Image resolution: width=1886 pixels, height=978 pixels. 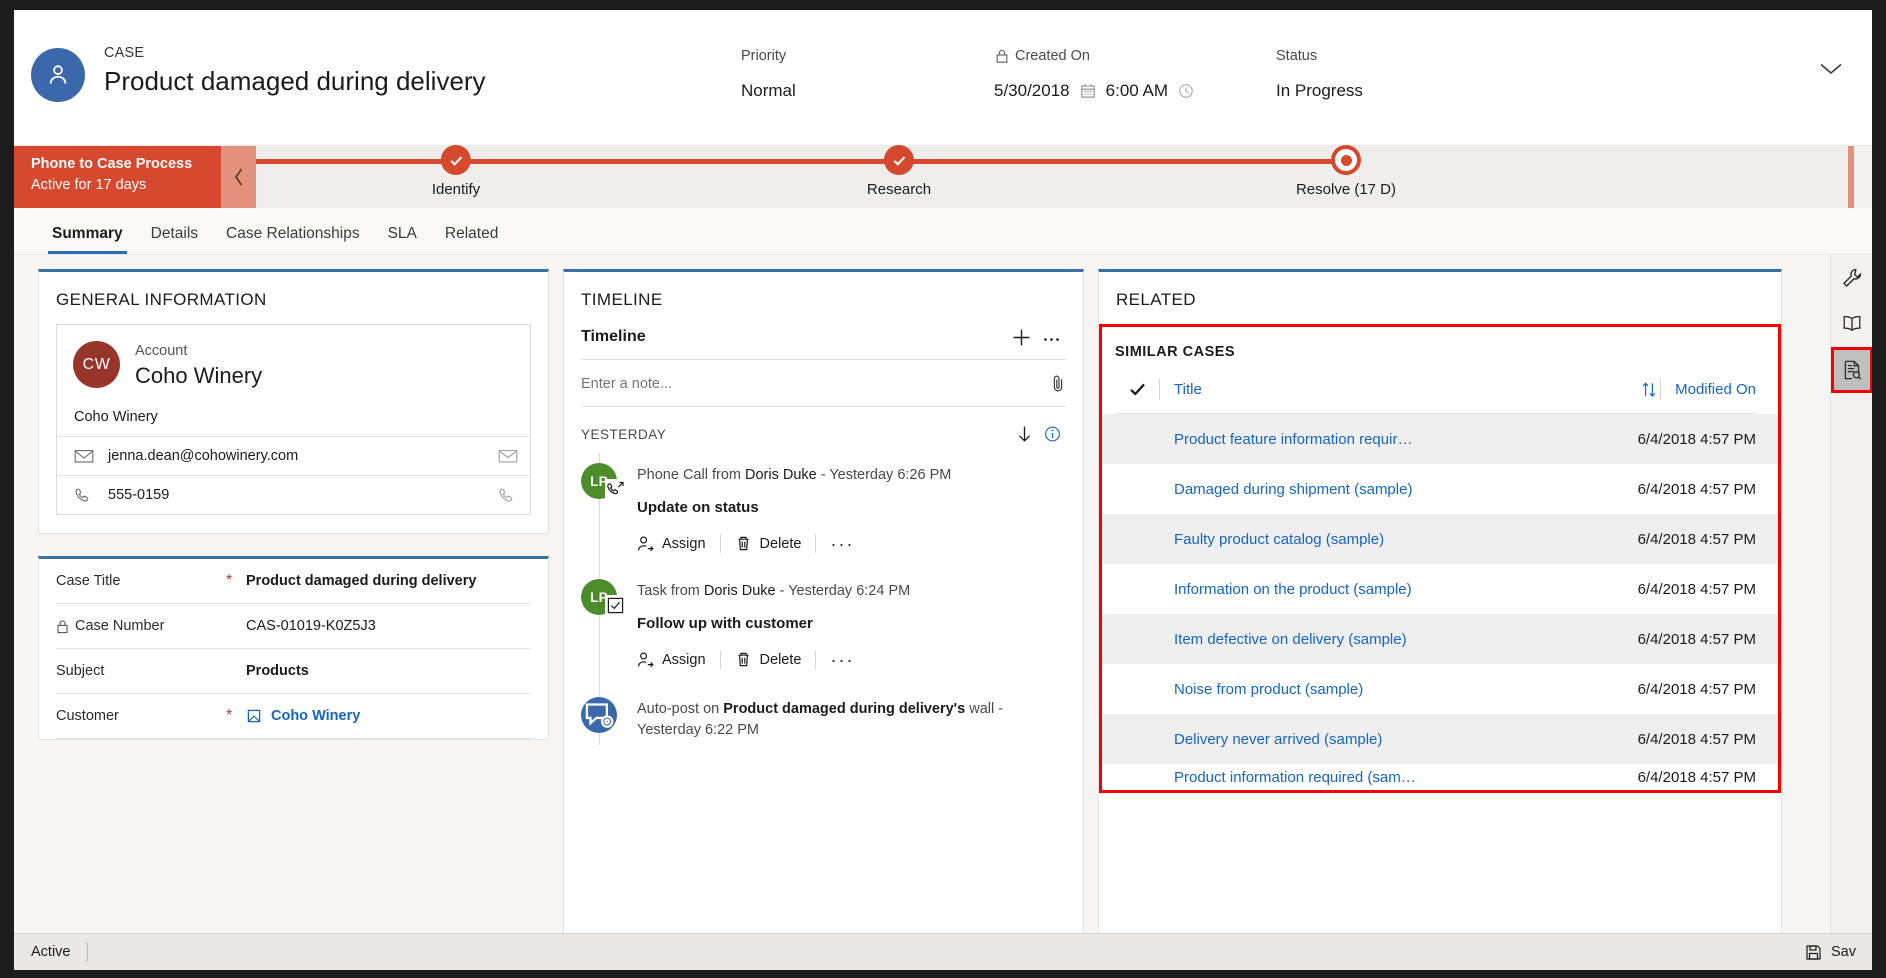 I want to click on timeline-item-meta: - Yesterday 6:24 PM, so click(x=843, y=591).